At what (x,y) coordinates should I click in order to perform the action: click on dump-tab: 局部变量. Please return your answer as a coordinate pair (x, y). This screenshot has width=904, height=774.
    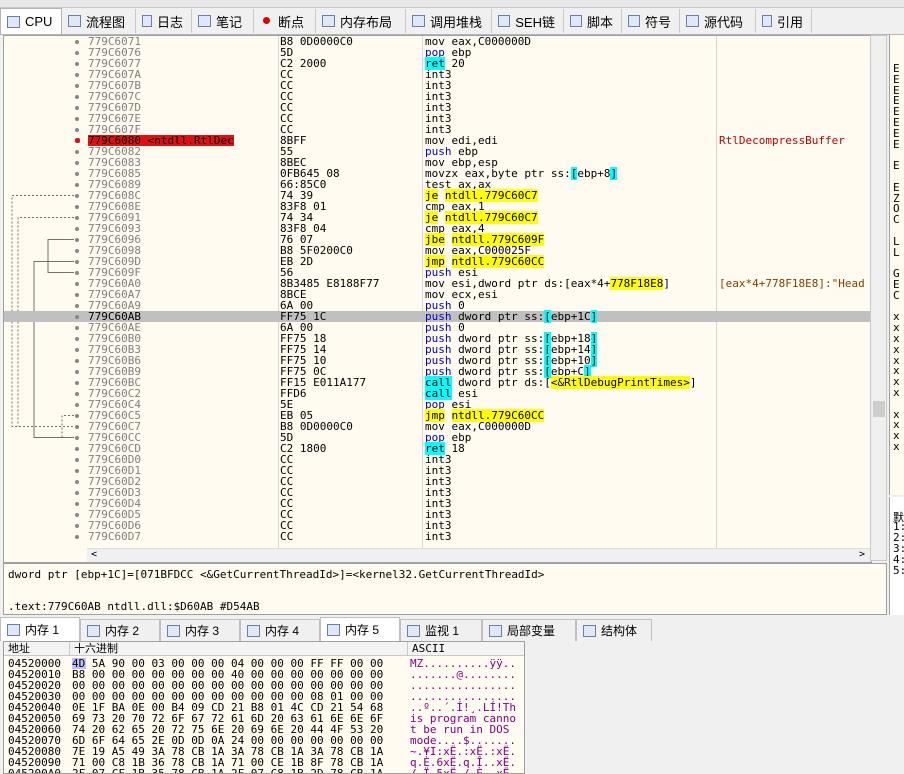
    Looking at the image, I should click on (529, 630).